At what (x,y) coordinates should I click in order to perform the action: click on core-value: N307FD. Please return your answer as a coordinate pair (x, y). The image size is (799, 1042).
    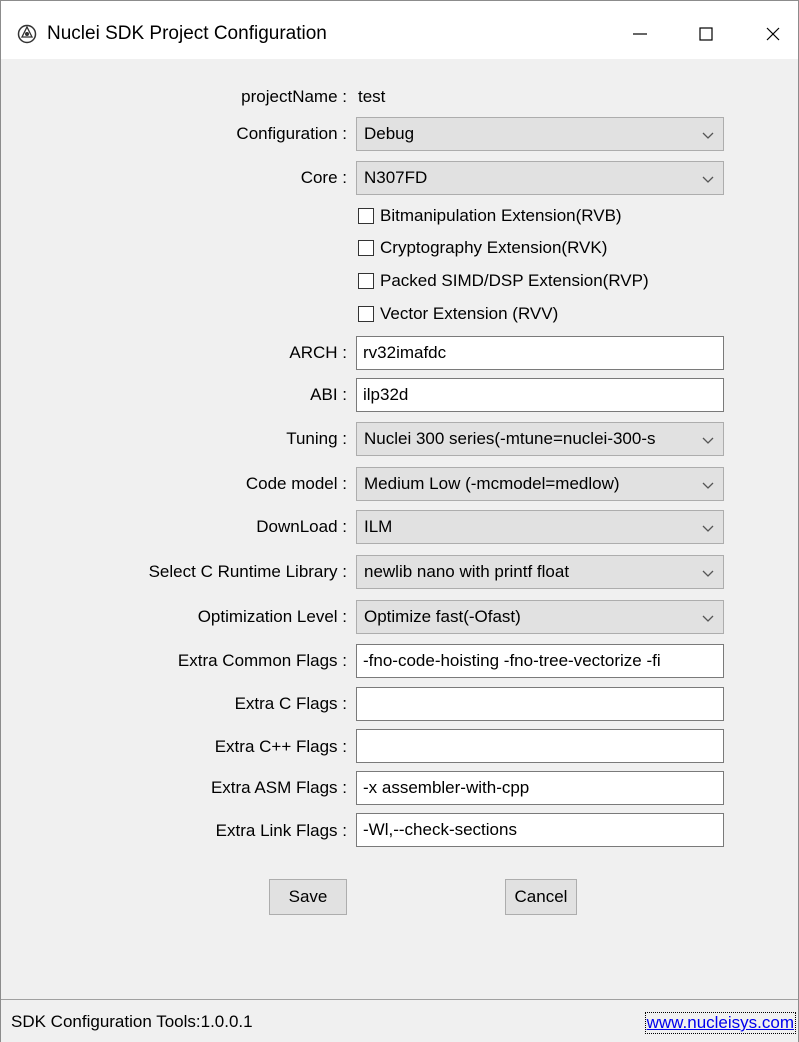
    Looking at the image, I should click on (396, 177).